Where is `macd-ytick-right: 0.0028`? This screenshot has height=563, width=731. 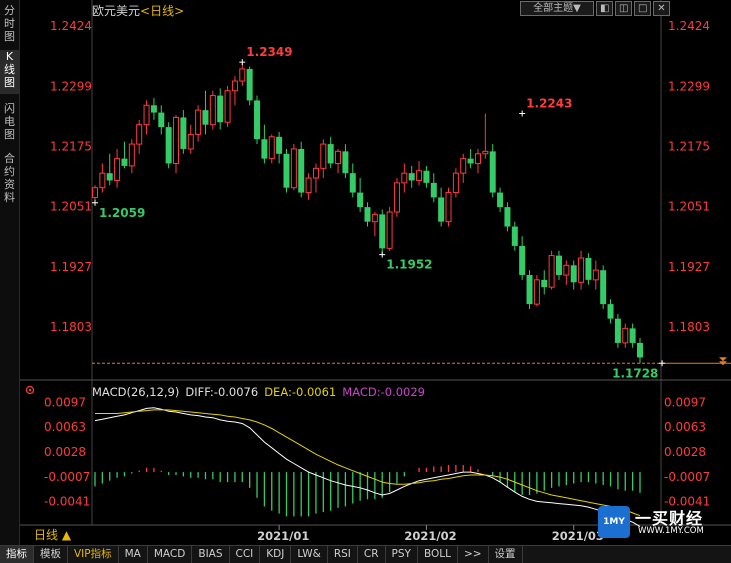
macd-ytick-right: 0.0028 is located at coordinates (685, 452).